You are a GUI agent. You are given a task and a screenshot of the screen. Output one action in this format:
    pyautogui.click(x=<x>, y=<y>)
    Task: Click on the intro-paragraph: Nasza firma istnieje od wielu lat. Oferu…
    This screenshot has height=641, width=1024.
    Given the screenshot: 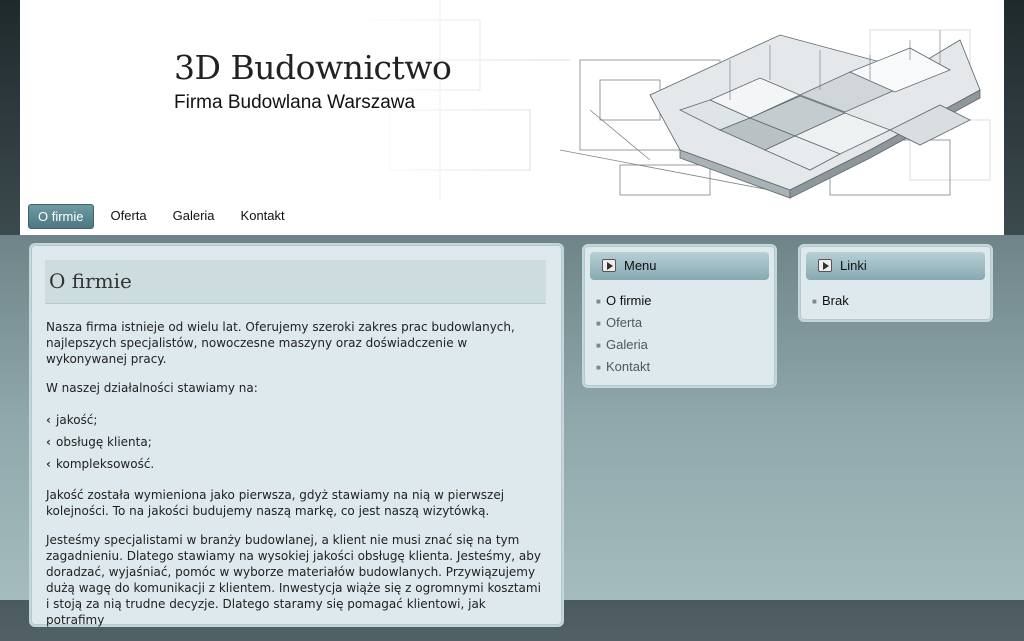 What is the action you would take?
    pyautogui.click(x=280, y=343)
    